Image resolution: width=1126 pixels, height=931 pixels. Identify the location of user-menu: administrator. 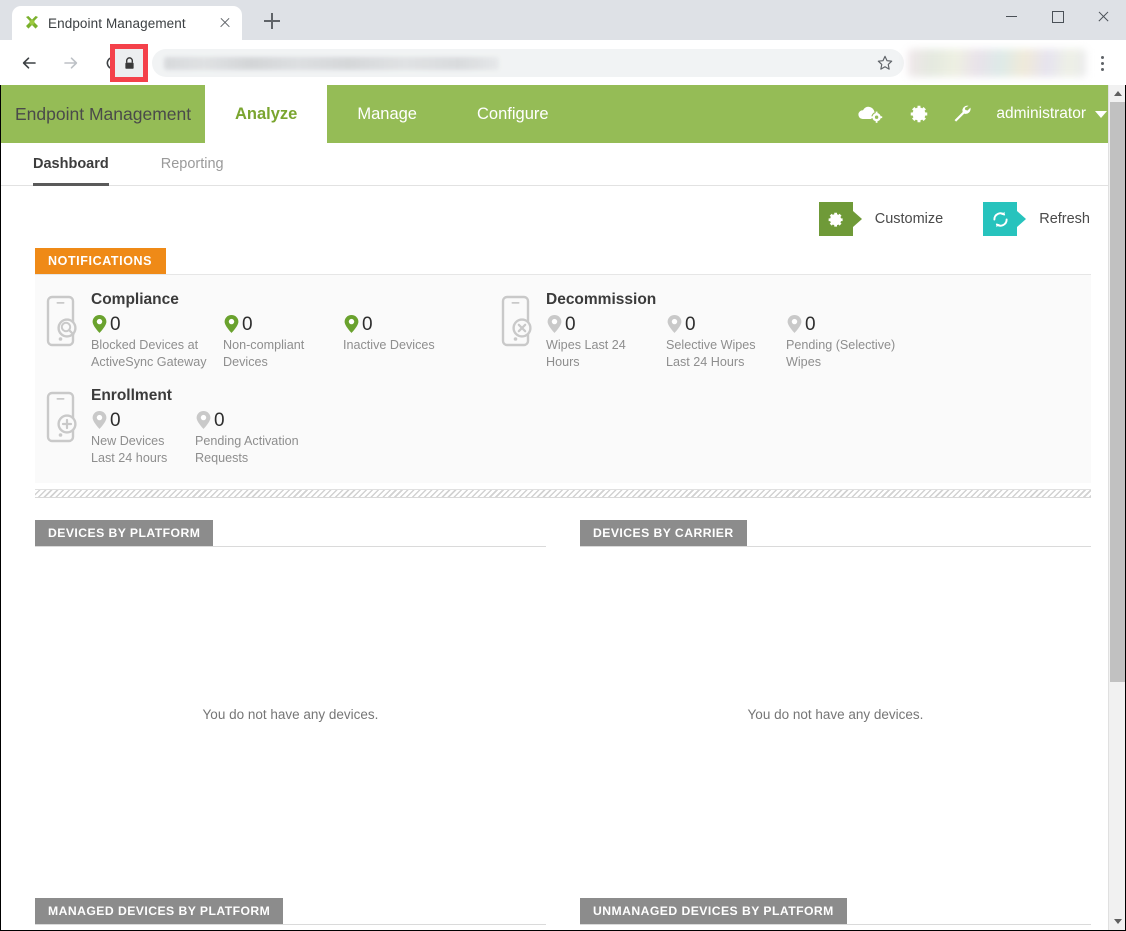
(1051, 114).